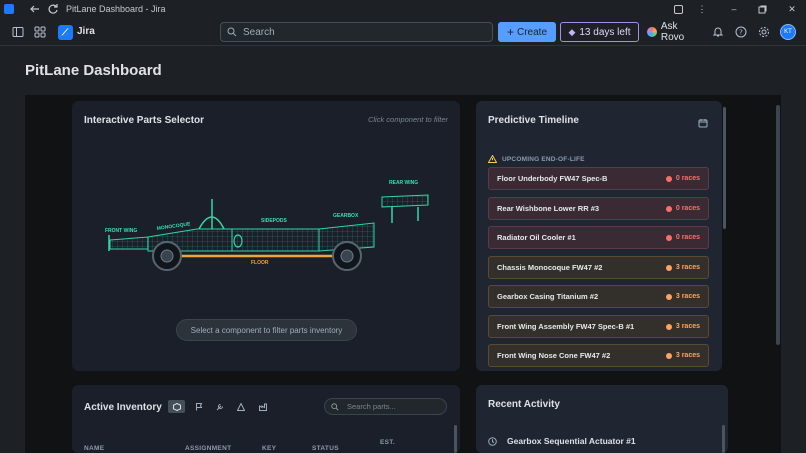  Describe the element at coordinates (275, 240) in the screenshot. I see `sidepods-part` at that location.